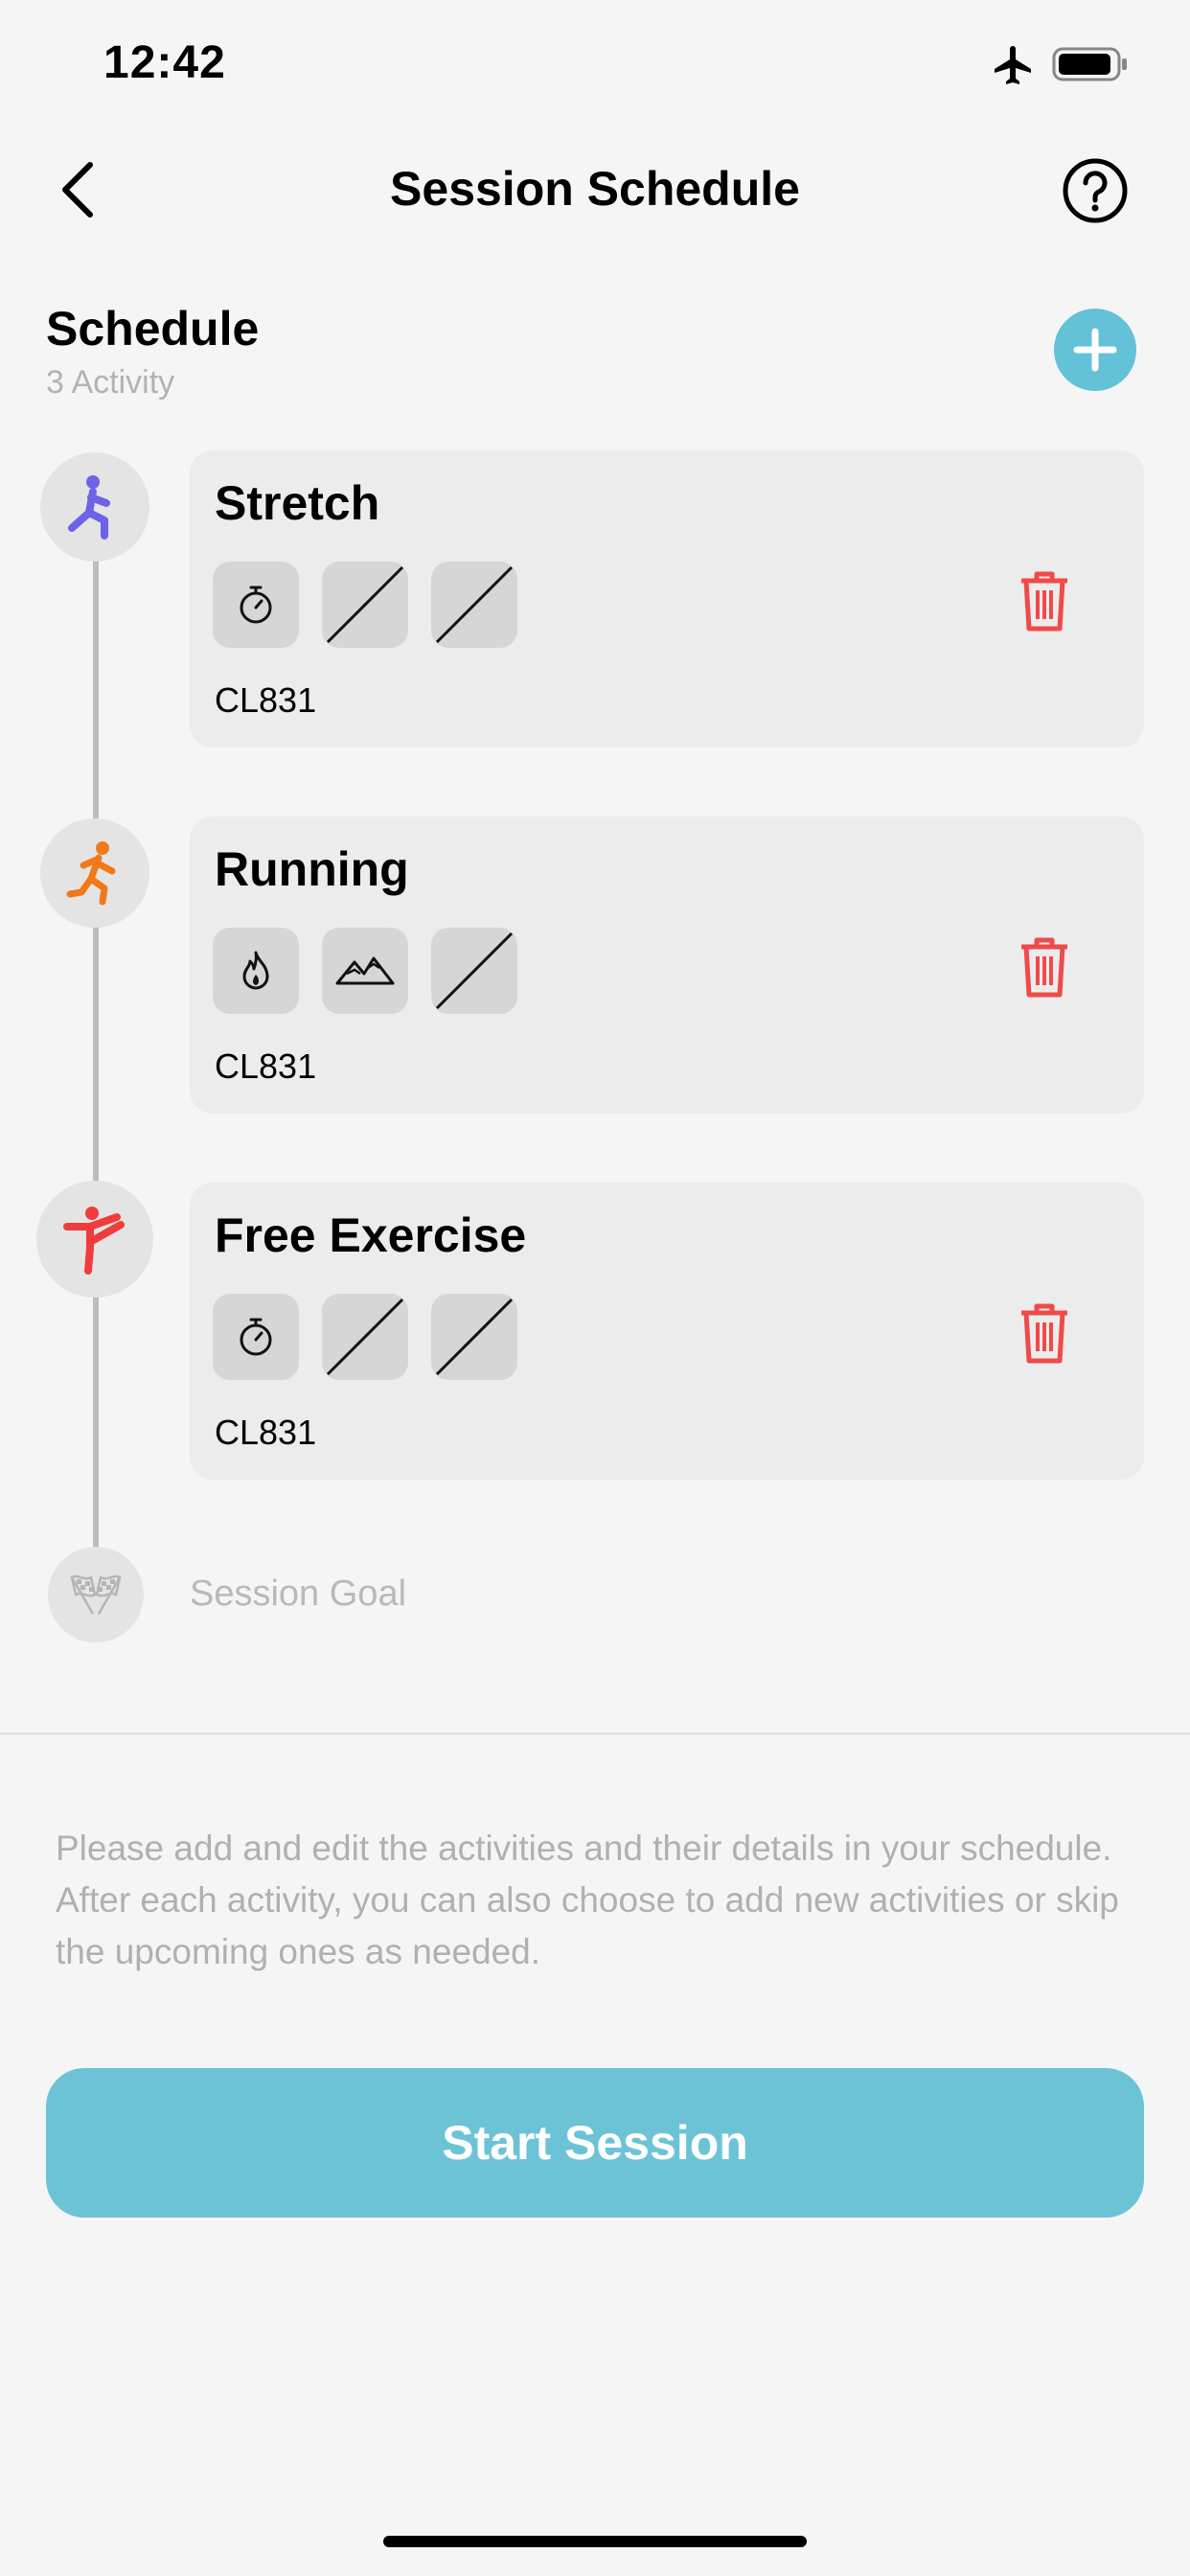 Image resolution: width=1190 pixels, height=2576 pixels. What do you see at coordinates (1096, 190) in the screenshot?
I see `help-icon` at bounding box center [1096, 190].